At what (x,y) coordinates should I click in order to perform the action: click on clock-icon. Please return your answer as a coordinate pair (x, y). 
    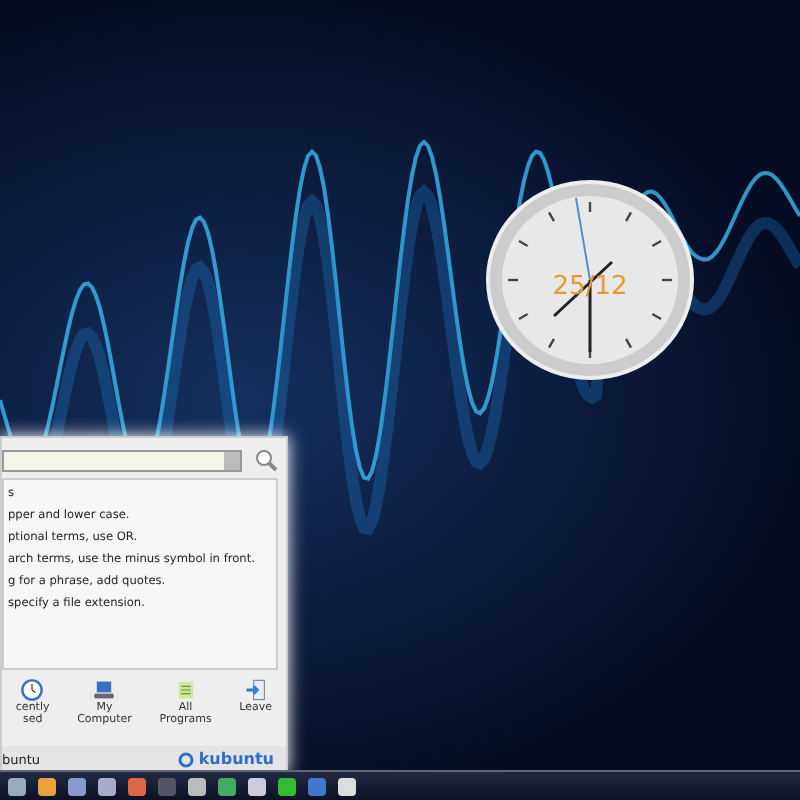
    Looking at the image, I should click on (32, 690).